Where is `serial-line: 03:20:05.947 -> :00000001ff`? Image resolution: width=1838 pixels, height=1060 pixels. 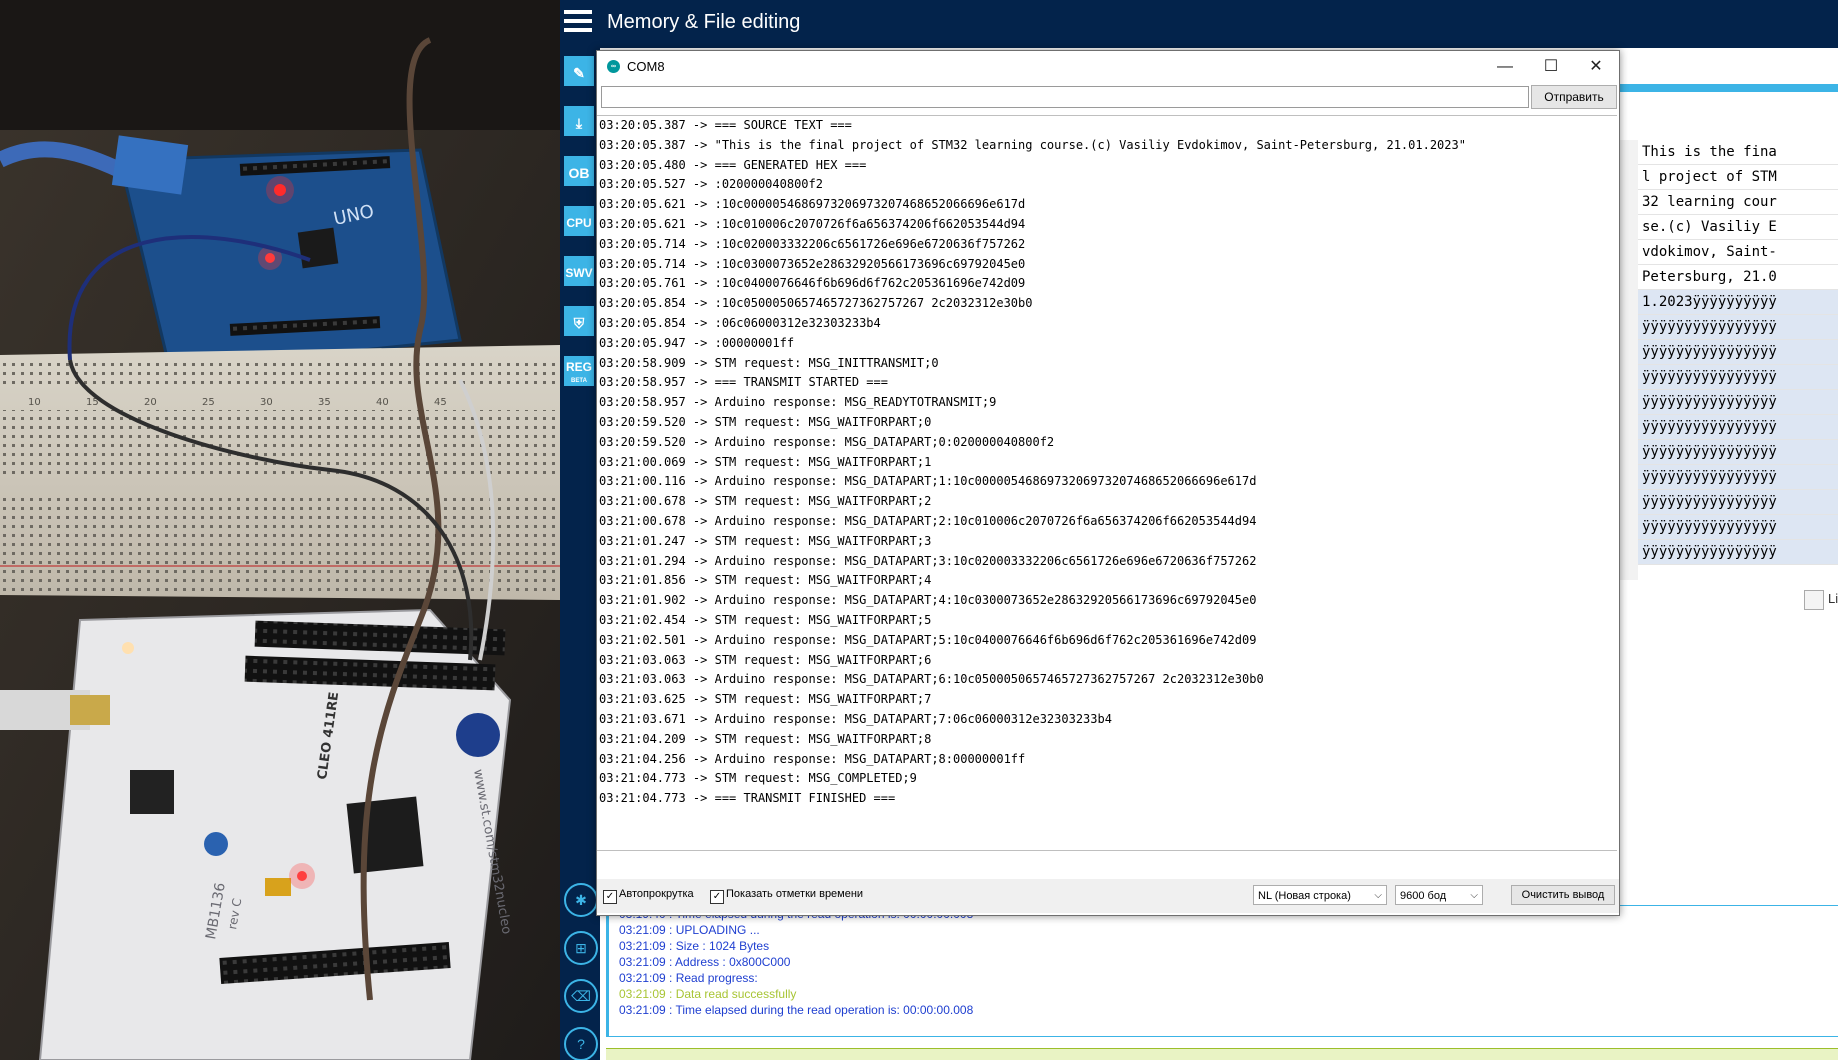 serial-line: 03:20:05.947 -> :00000001ff is located at coordinates (697, 342).